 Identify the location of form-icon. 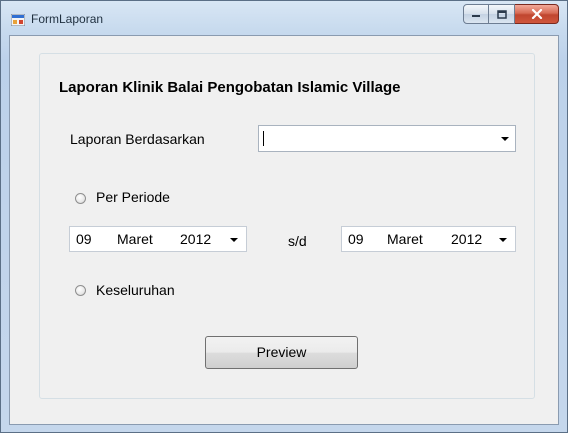
(18, 20).